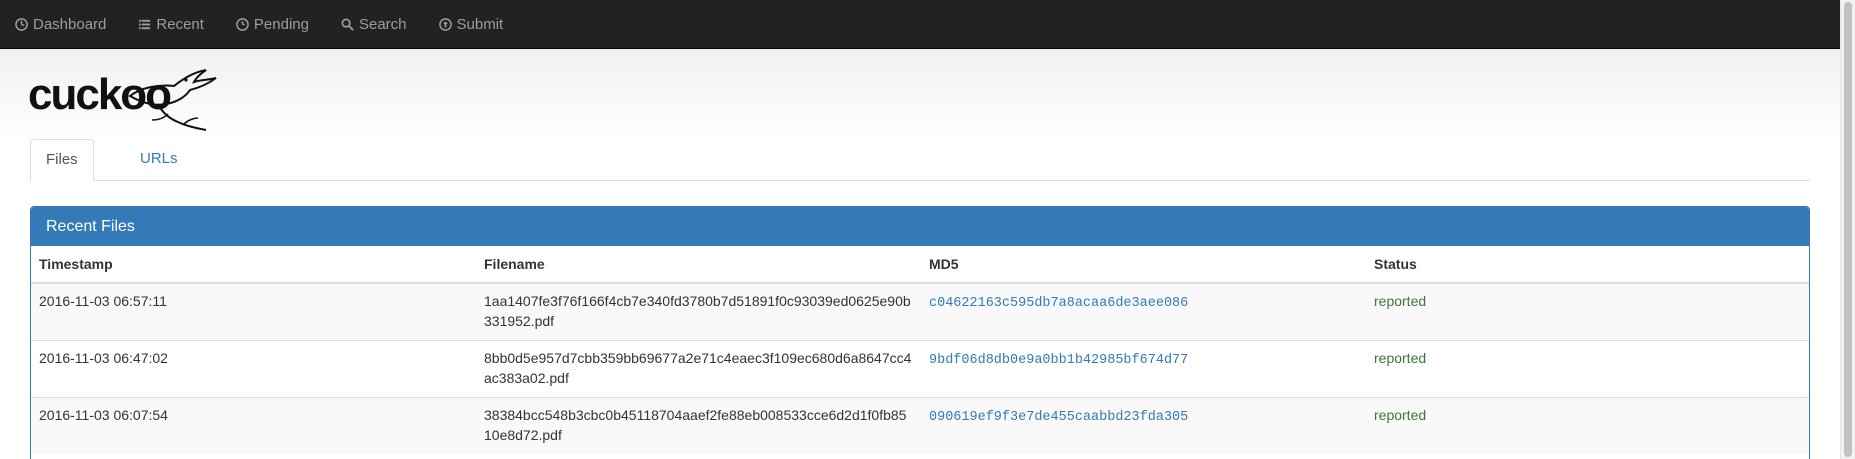 The height and width of the screenshot is (459, 1855). I want to click on md5-link: 9bdf06d8db0e9a0bb1b42985bf674d77, so click(1058, 360).